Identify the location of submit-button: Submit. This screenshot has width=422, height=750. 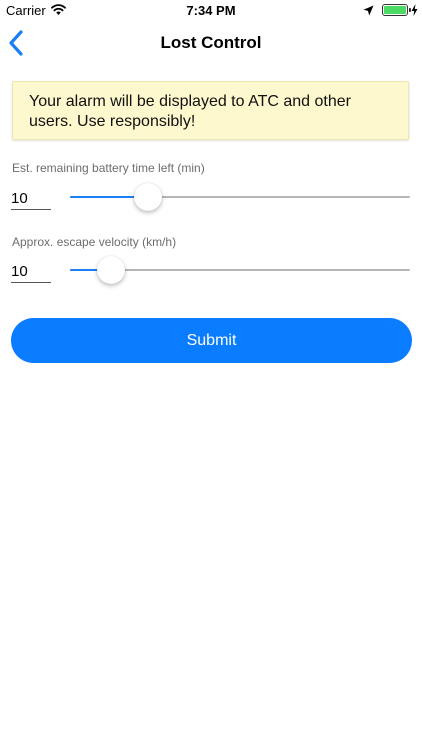
(211, 340).